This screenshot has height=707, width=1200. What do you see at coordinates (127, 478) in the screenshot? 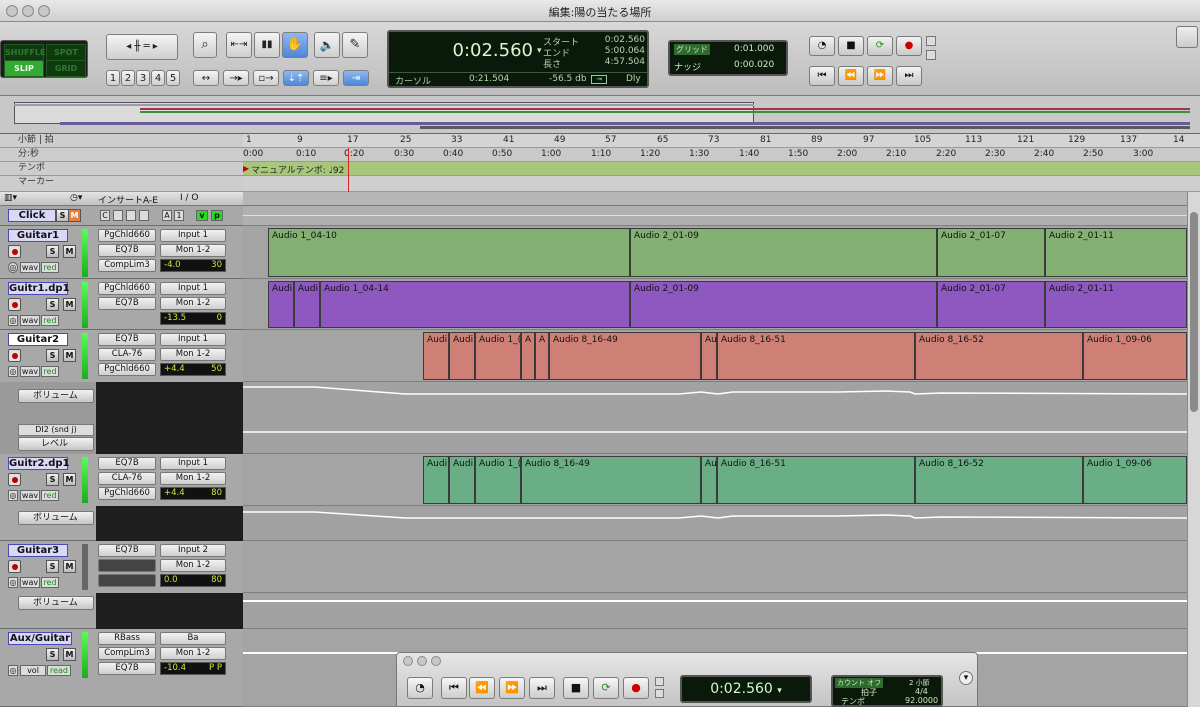
I see `insert-plugin: CLA-76` at bounding box center [127, 478].